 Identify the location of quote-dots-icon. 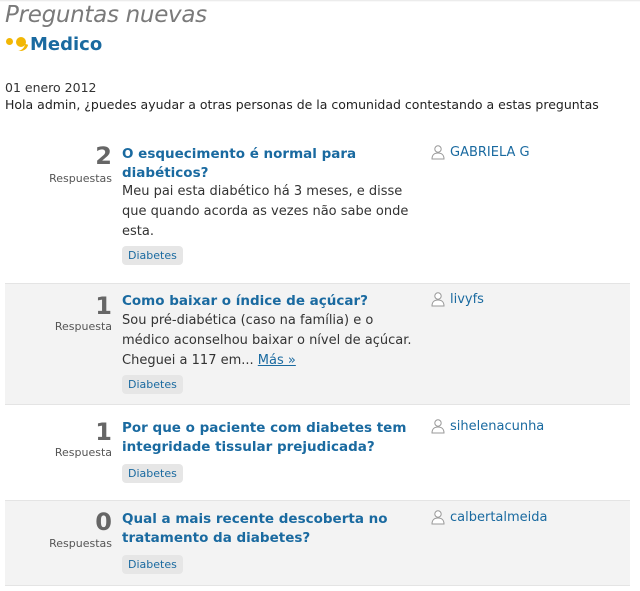
(17, 44).